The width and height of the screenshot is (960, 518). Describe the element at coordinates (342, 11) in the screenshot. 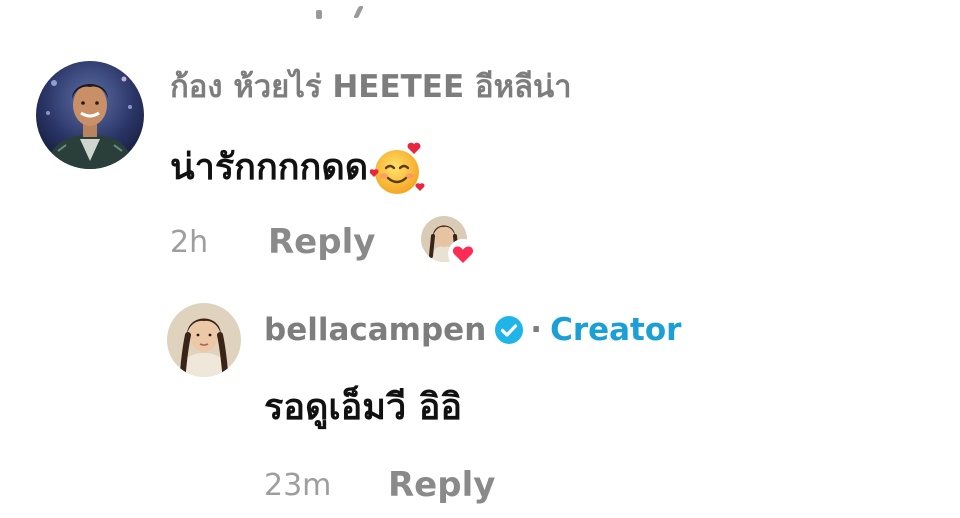

I see `previous-comment-remnant` at that location.